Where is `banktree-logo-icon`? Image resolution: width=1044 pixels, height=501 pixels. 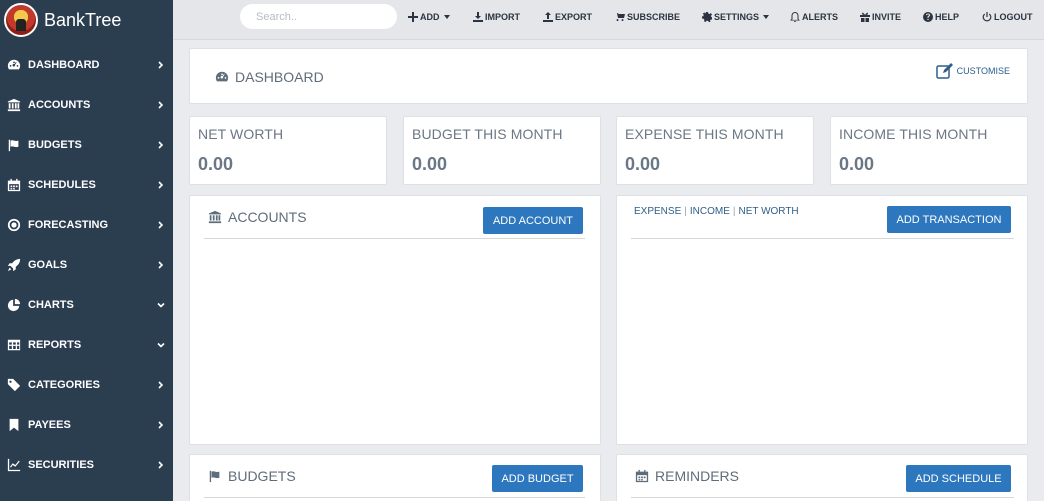
banktree-logo-icon is located at coordinates (21, 20).